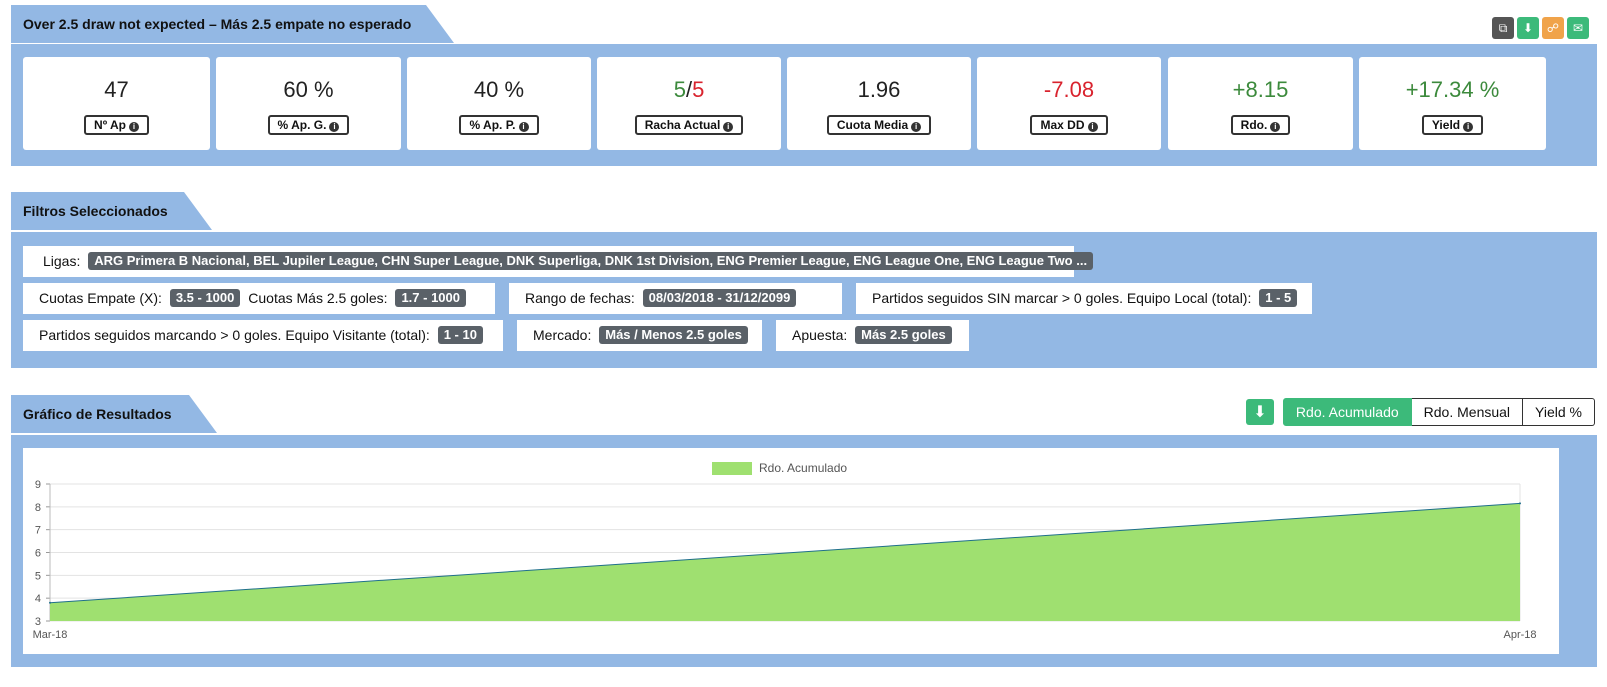 The height and width of the screenshot is (687, 1607). Describe the element at coordinates (499, 103) in the screenshot. I see `stat-ap-p: 40 % % Ap. P. i` at that location.